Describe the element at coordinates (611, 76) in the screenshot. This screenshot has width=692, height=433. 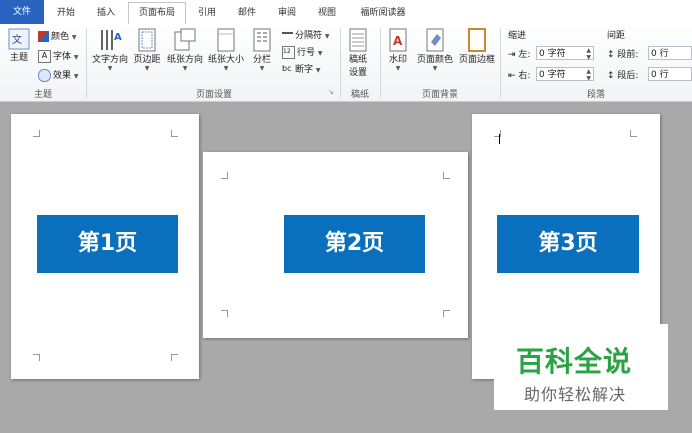
I see `spacing-after-icon: ↕` at that location.